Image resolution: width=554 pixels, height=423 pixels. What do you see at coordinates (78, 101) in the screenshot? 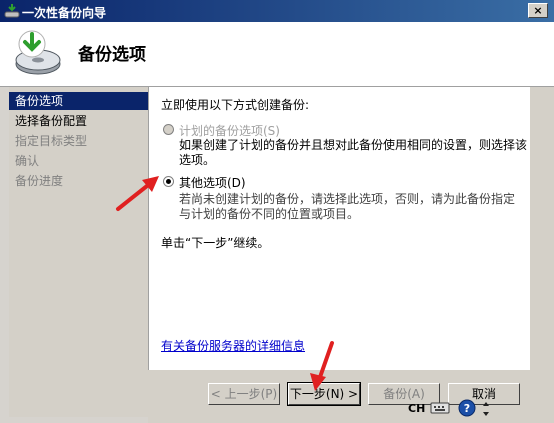
I see `step-backup-options: 备份选项` at bounding box center [78, 101].